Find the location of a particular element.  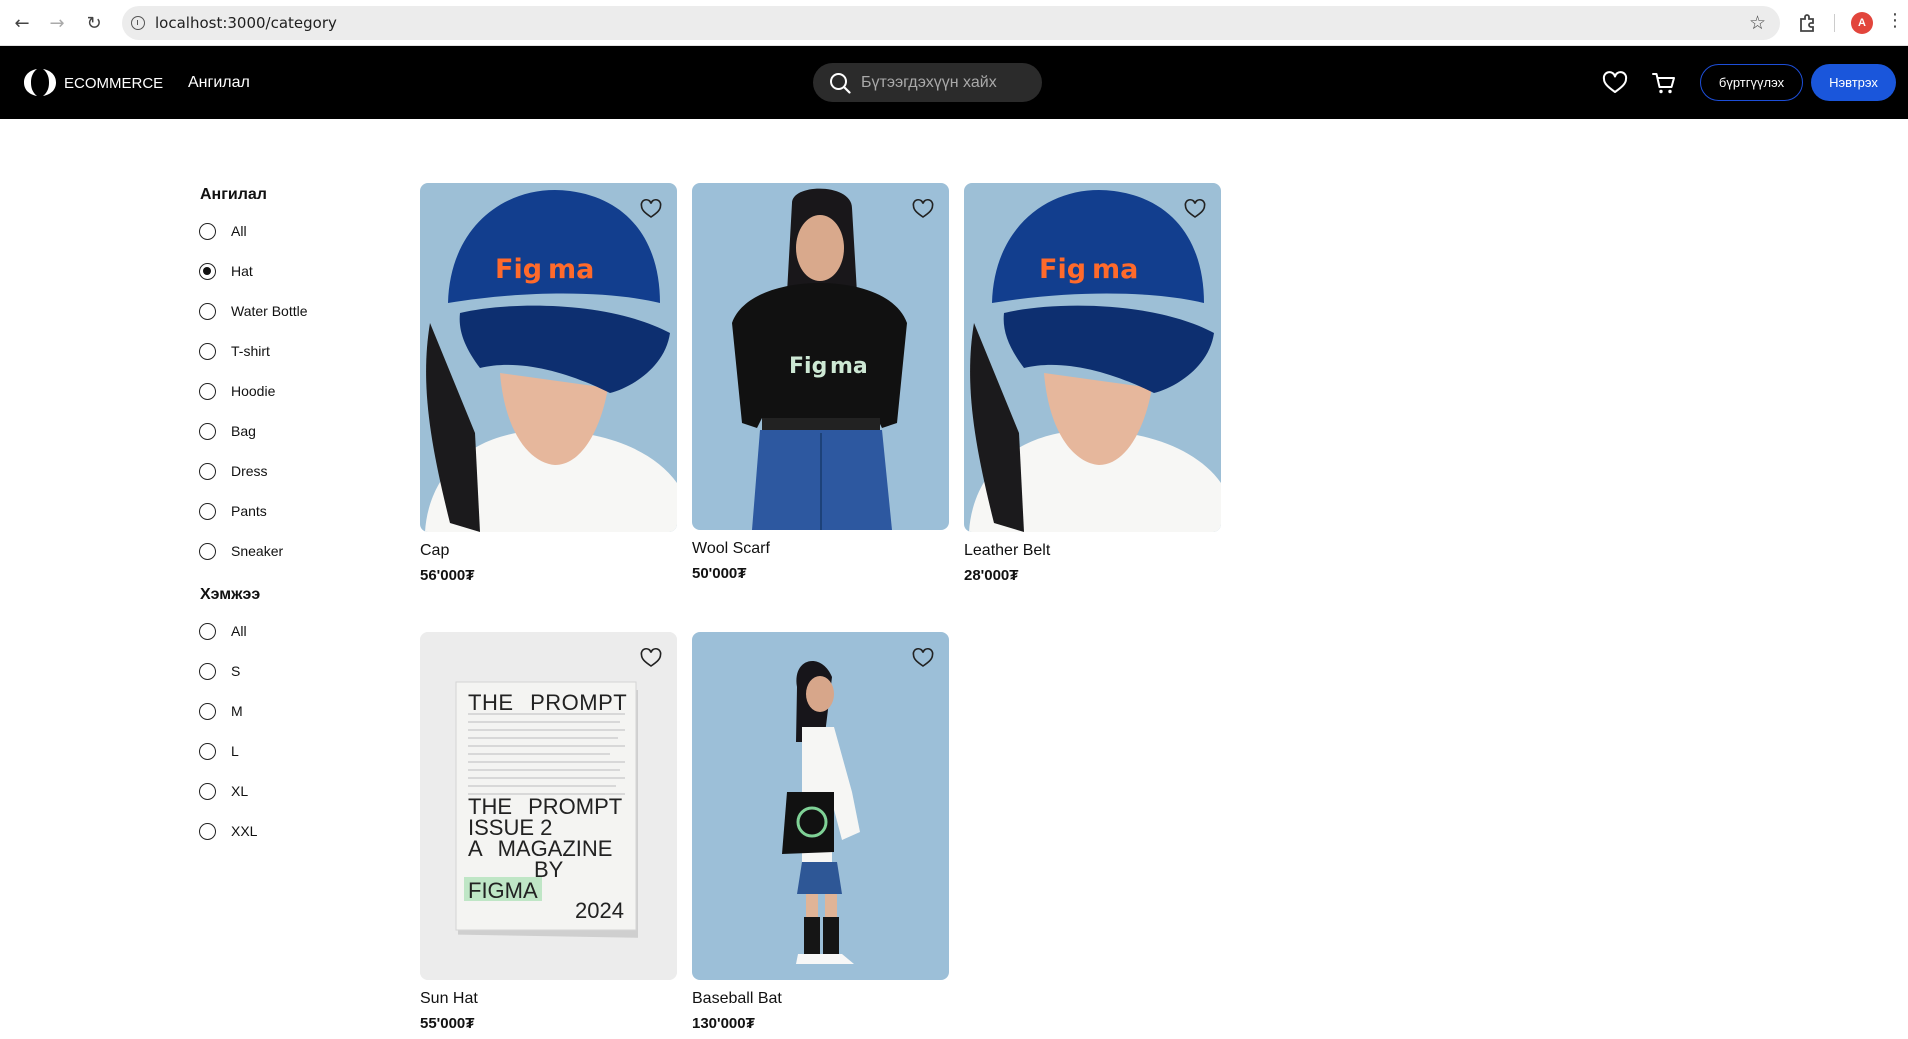

category-option: Pants is located at coordinates (233, 511).